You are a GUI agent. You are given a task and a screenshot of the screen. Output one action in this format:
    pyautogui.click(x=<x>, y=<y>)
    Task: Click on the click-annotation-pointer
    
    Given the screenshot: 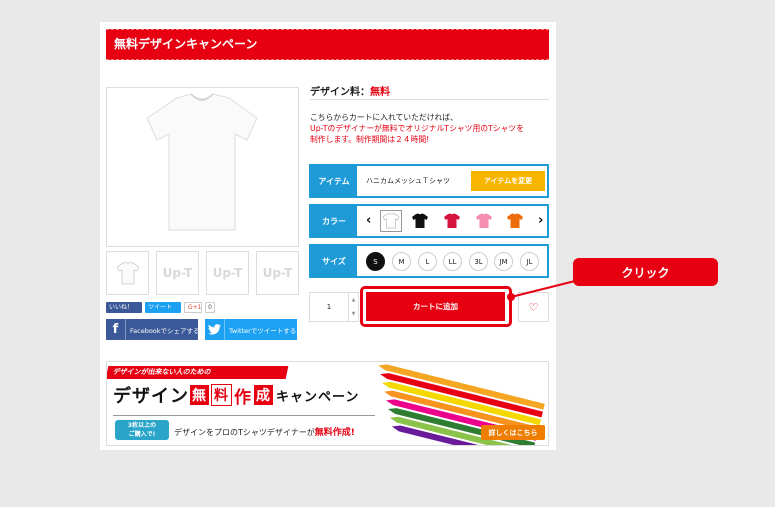 What is the action you would take?
    pyautogui.click(x=543, y=290)
    